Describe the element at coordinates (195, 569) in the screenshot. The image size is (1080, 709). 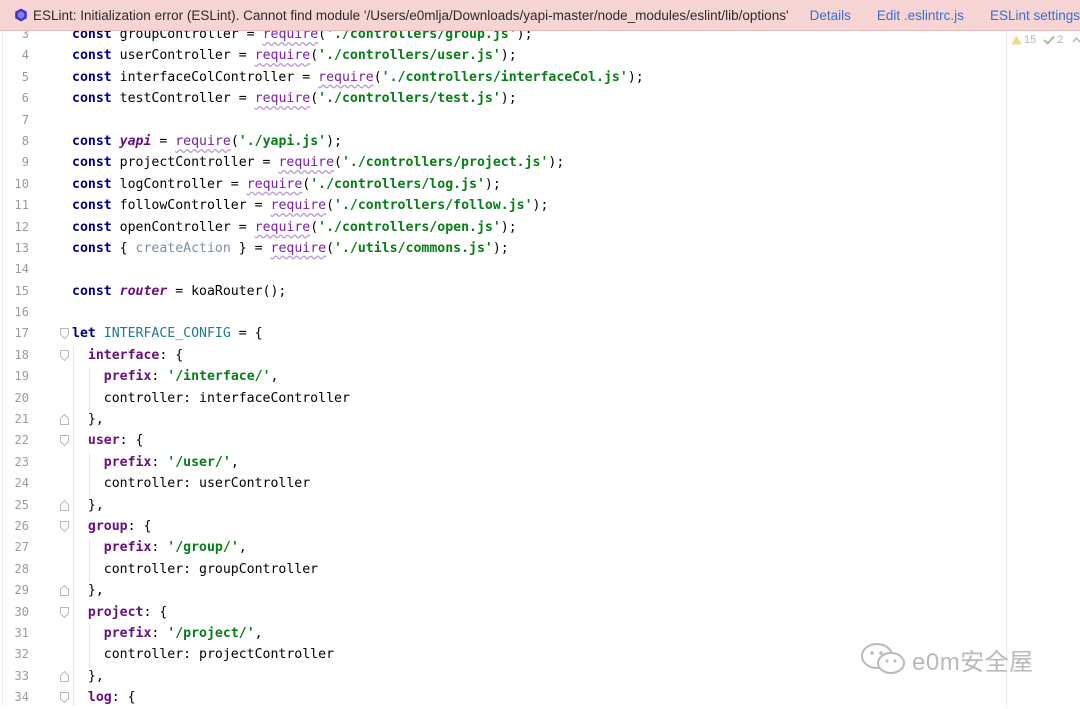
I see `code-text: controller: groupController` at that location.